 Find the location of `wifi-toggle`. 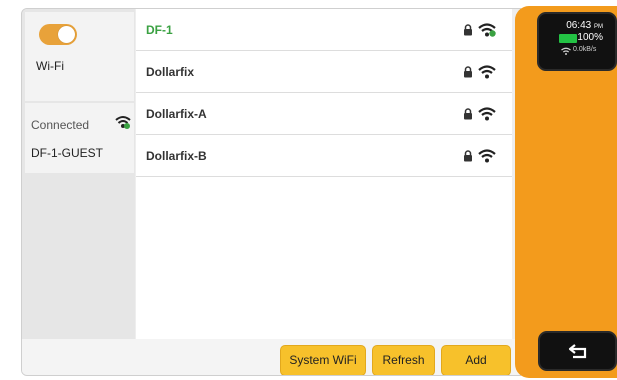

wifi-toggle is located at coordinates (58, 34).